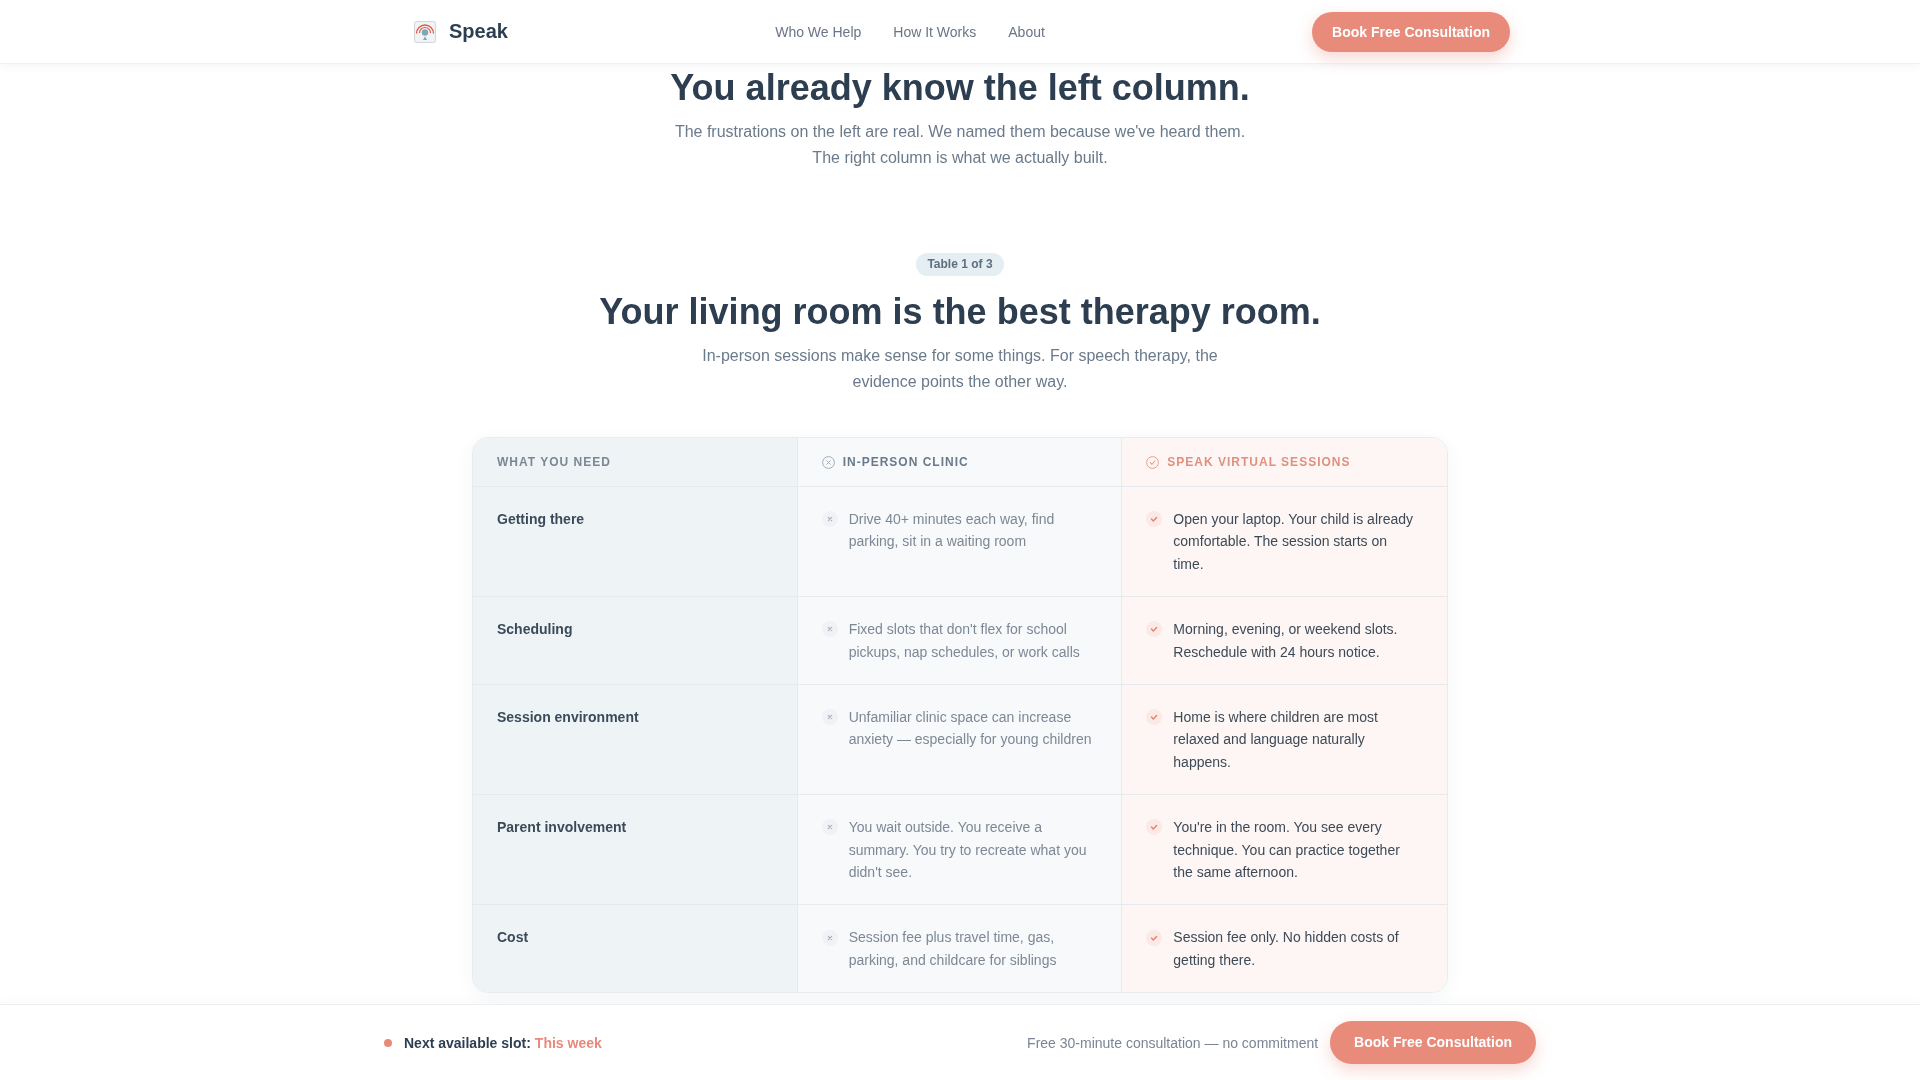  I want to click on cell-text: Open your laptop. Your child is already comfortable. The session starts on time., so click(1294, 542).